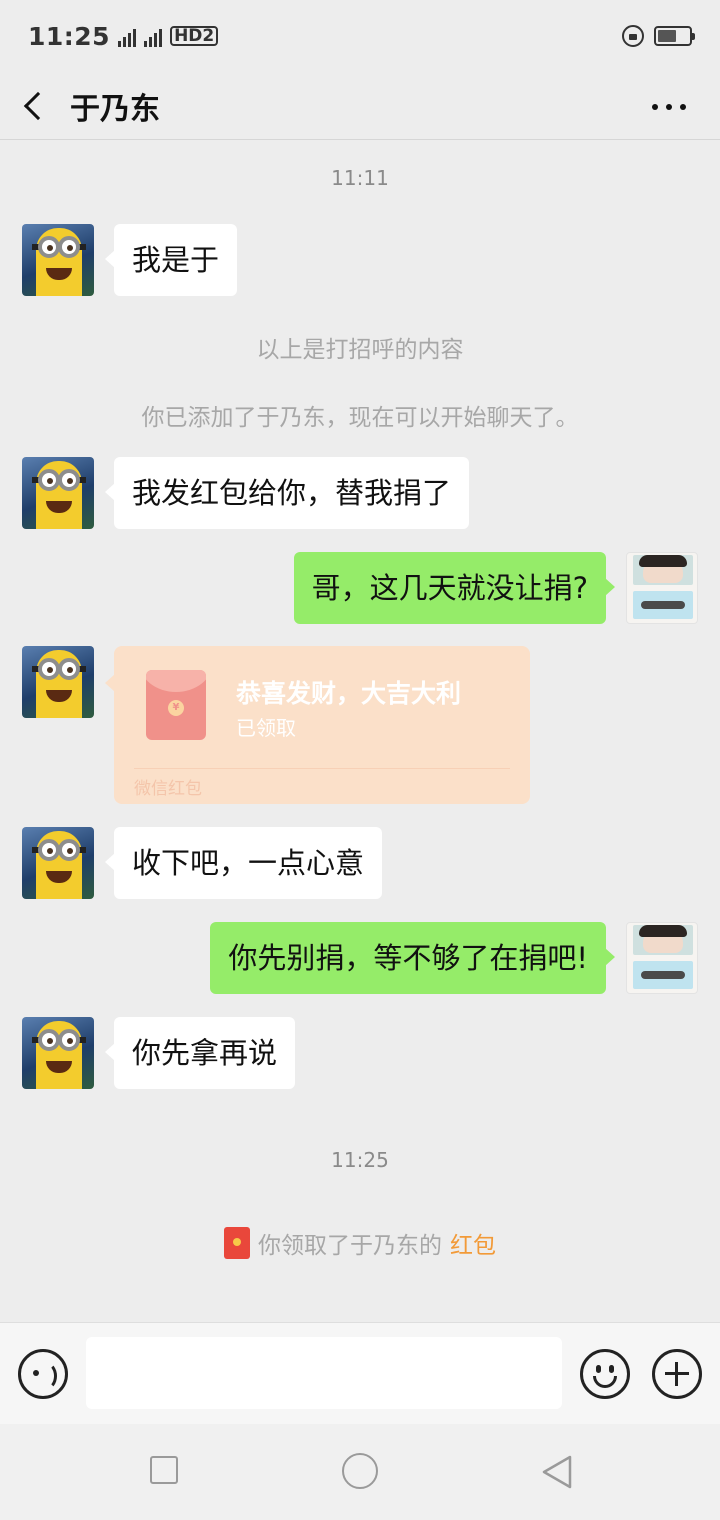  I want to click on red-packet-claim-notice: 你领取了于乃东的 红包, so click(360, 1243).